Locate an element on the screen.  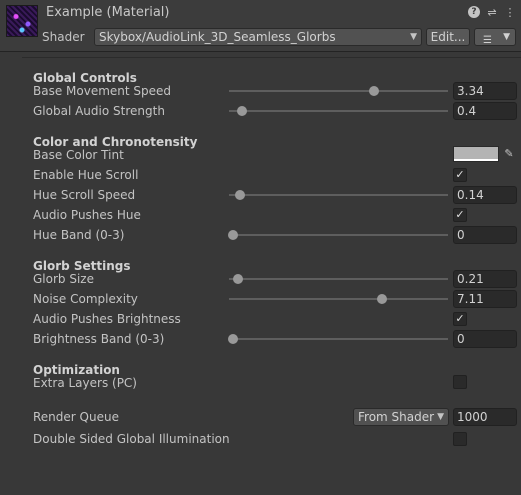
material-title: Example (Material) is located at coordinates (108, 12).